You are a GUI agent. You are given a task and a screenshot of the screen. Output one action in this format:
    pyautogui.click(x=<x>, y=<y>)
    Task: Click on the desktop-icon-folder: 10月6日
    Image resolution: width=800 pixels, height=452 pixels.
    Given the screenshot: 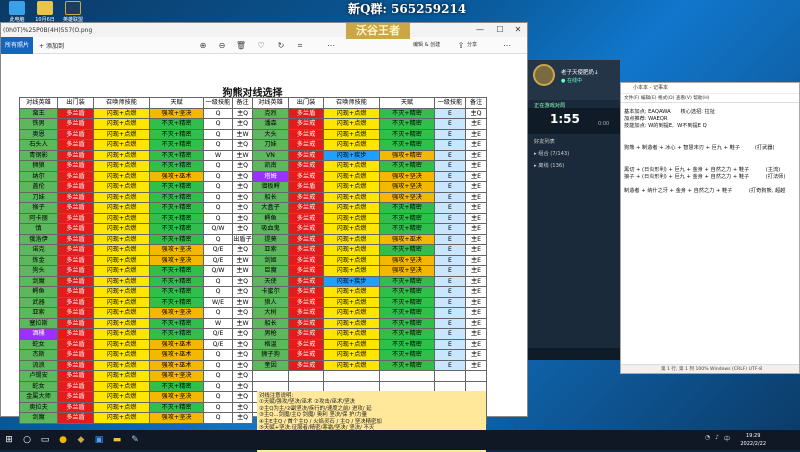 What is the action you would take?
    pyautogui.click(x=45, y=12)
    